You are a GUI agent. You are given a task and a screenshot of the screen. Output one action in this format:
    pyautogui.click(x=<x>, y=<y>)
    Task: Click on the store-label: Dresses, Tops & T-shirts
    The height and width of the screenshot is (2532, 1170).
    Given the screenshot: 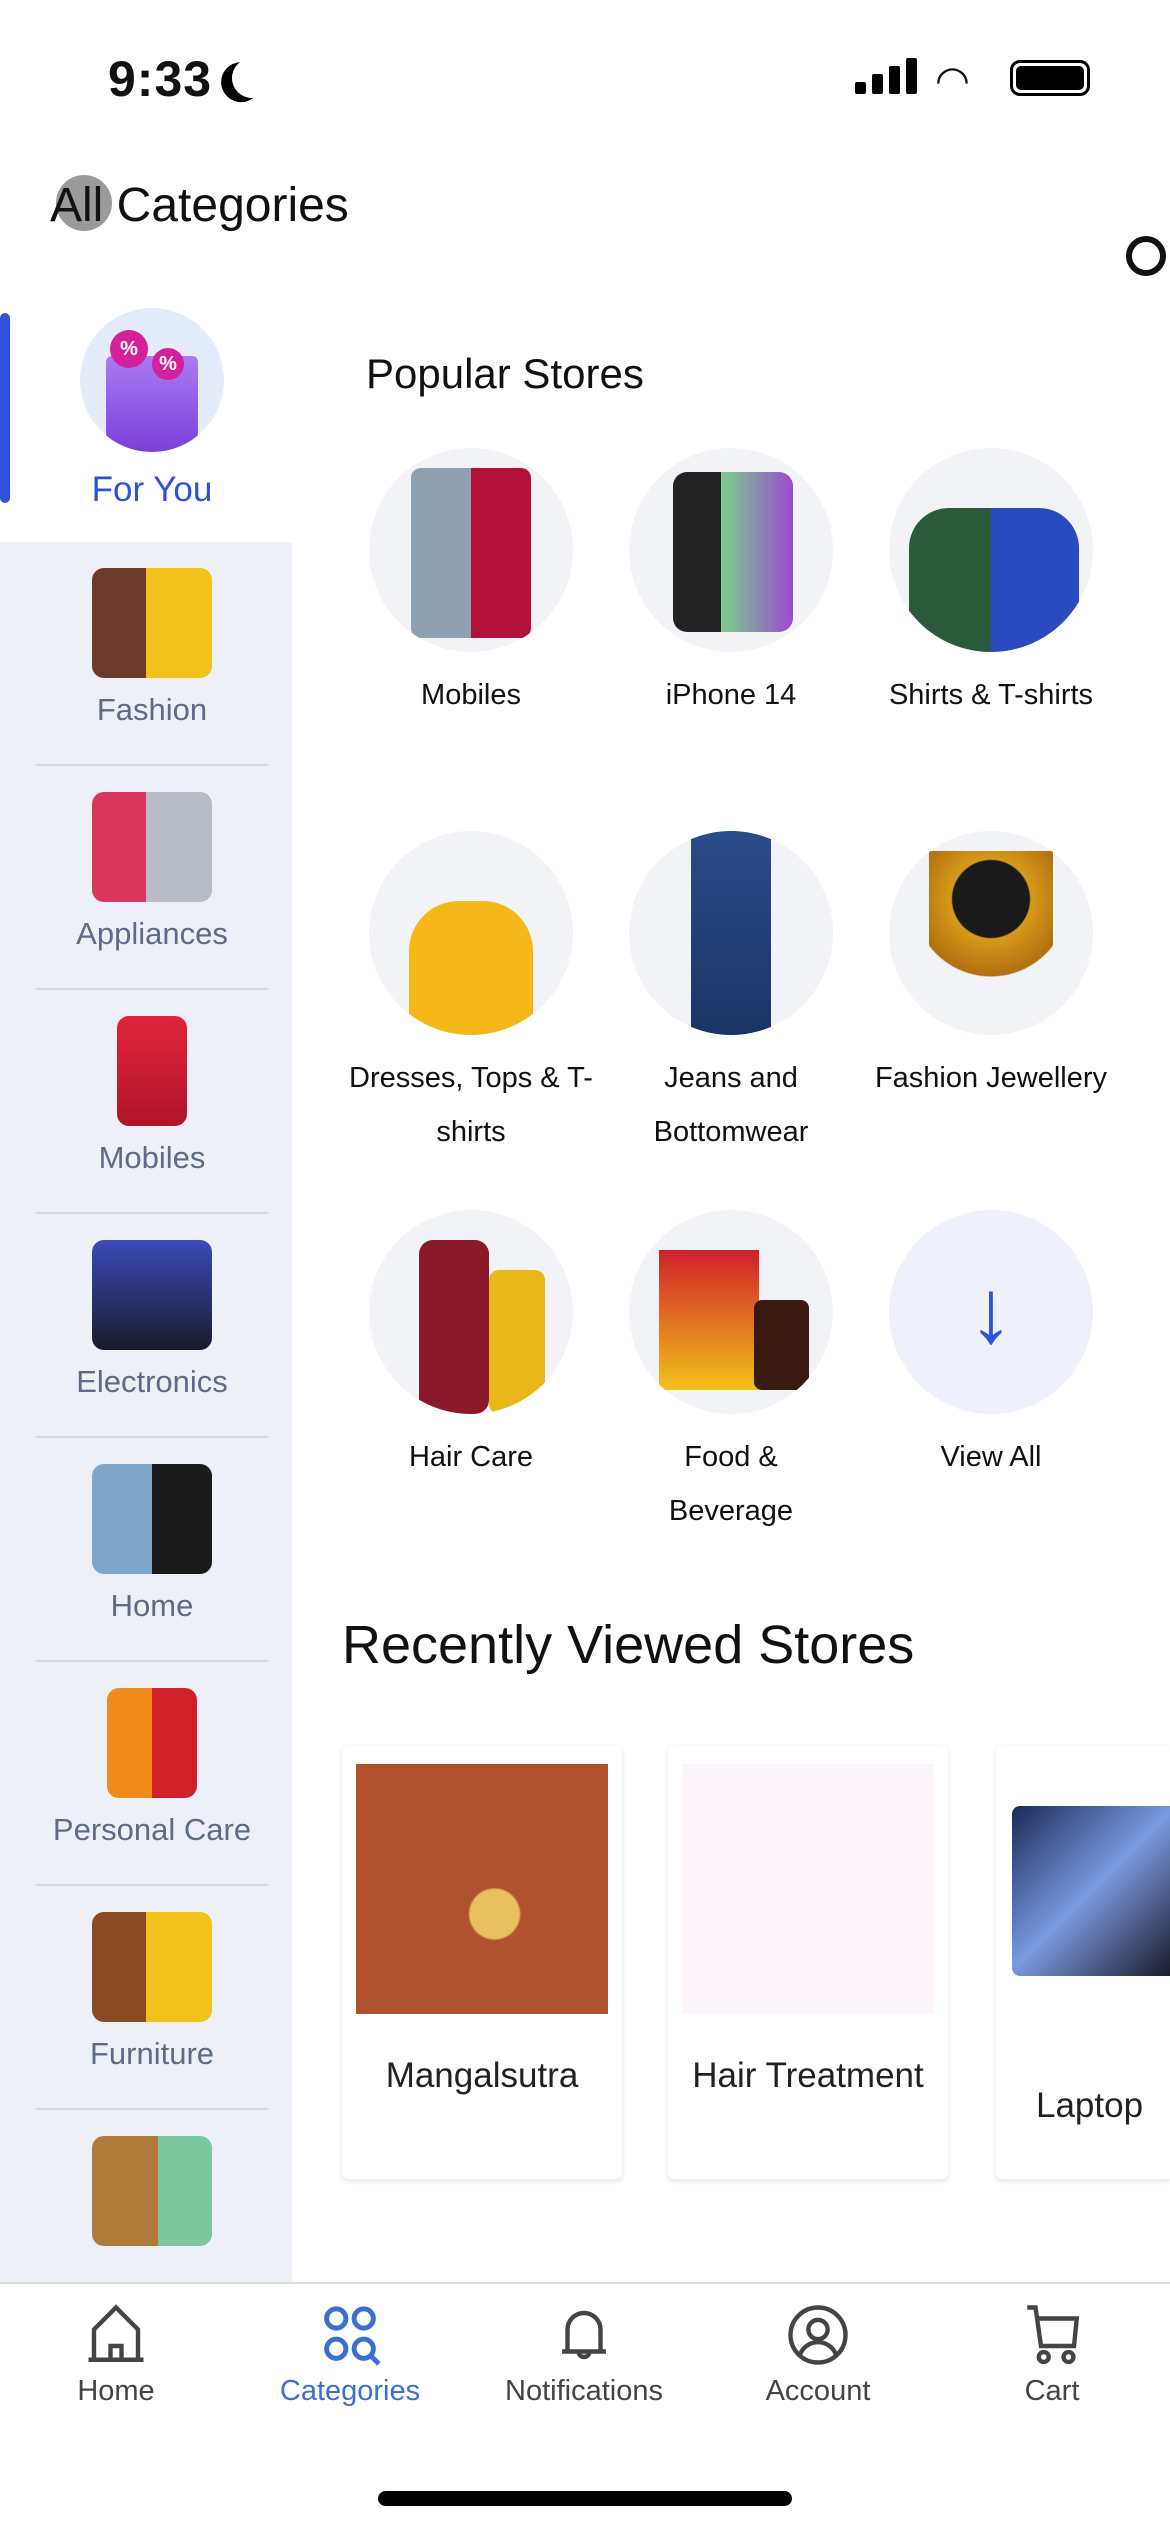 What is the action you would take?
    pyautogui.click(x=471, y=1105)
    